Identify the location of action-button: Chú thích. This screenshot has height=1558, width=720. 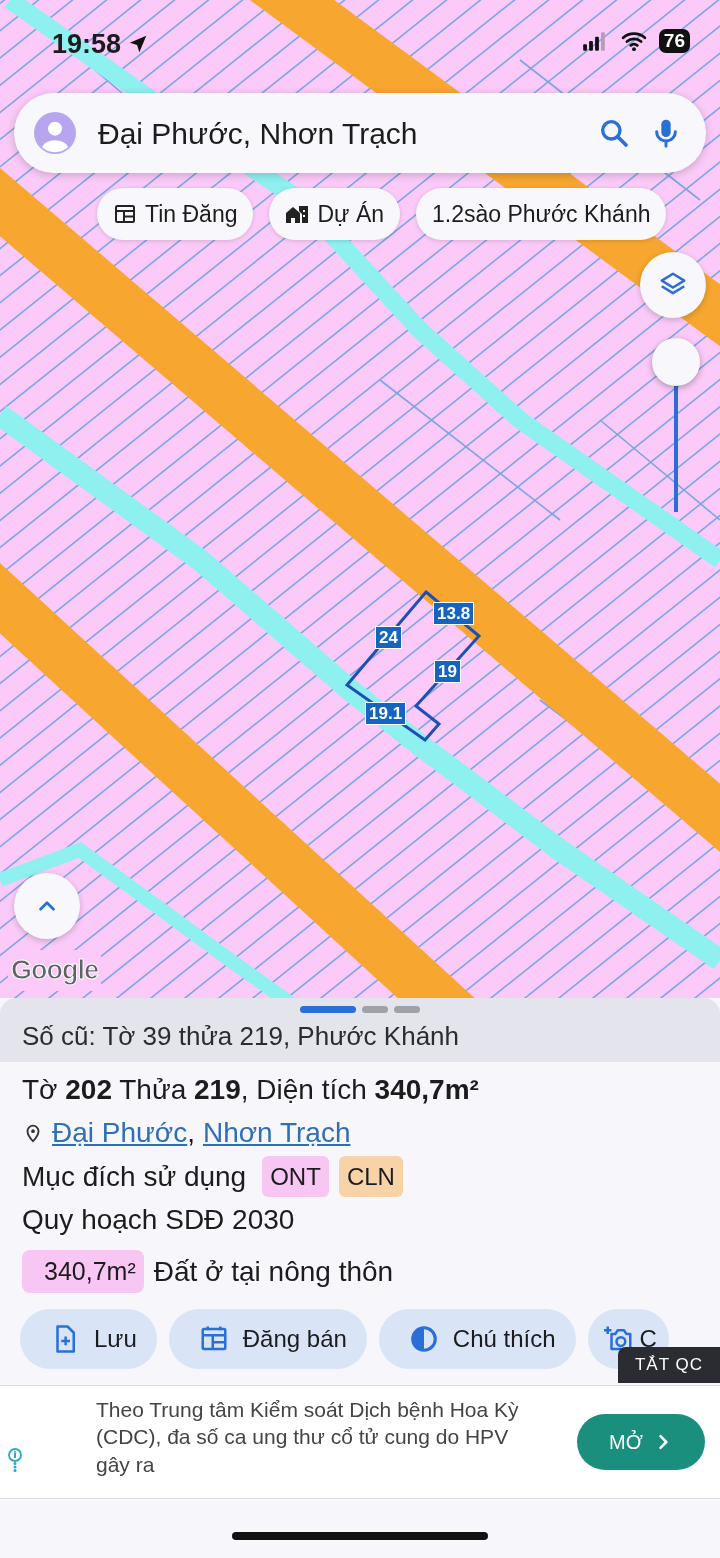
(477, 1338).